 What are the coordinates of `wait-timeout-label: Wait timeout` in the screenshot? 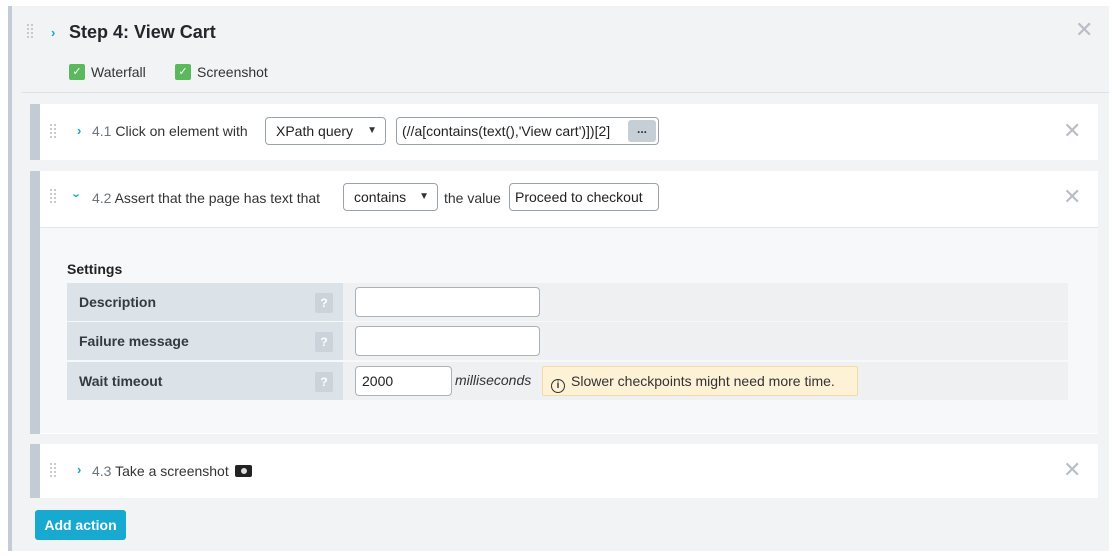 It's located at (205, 381).